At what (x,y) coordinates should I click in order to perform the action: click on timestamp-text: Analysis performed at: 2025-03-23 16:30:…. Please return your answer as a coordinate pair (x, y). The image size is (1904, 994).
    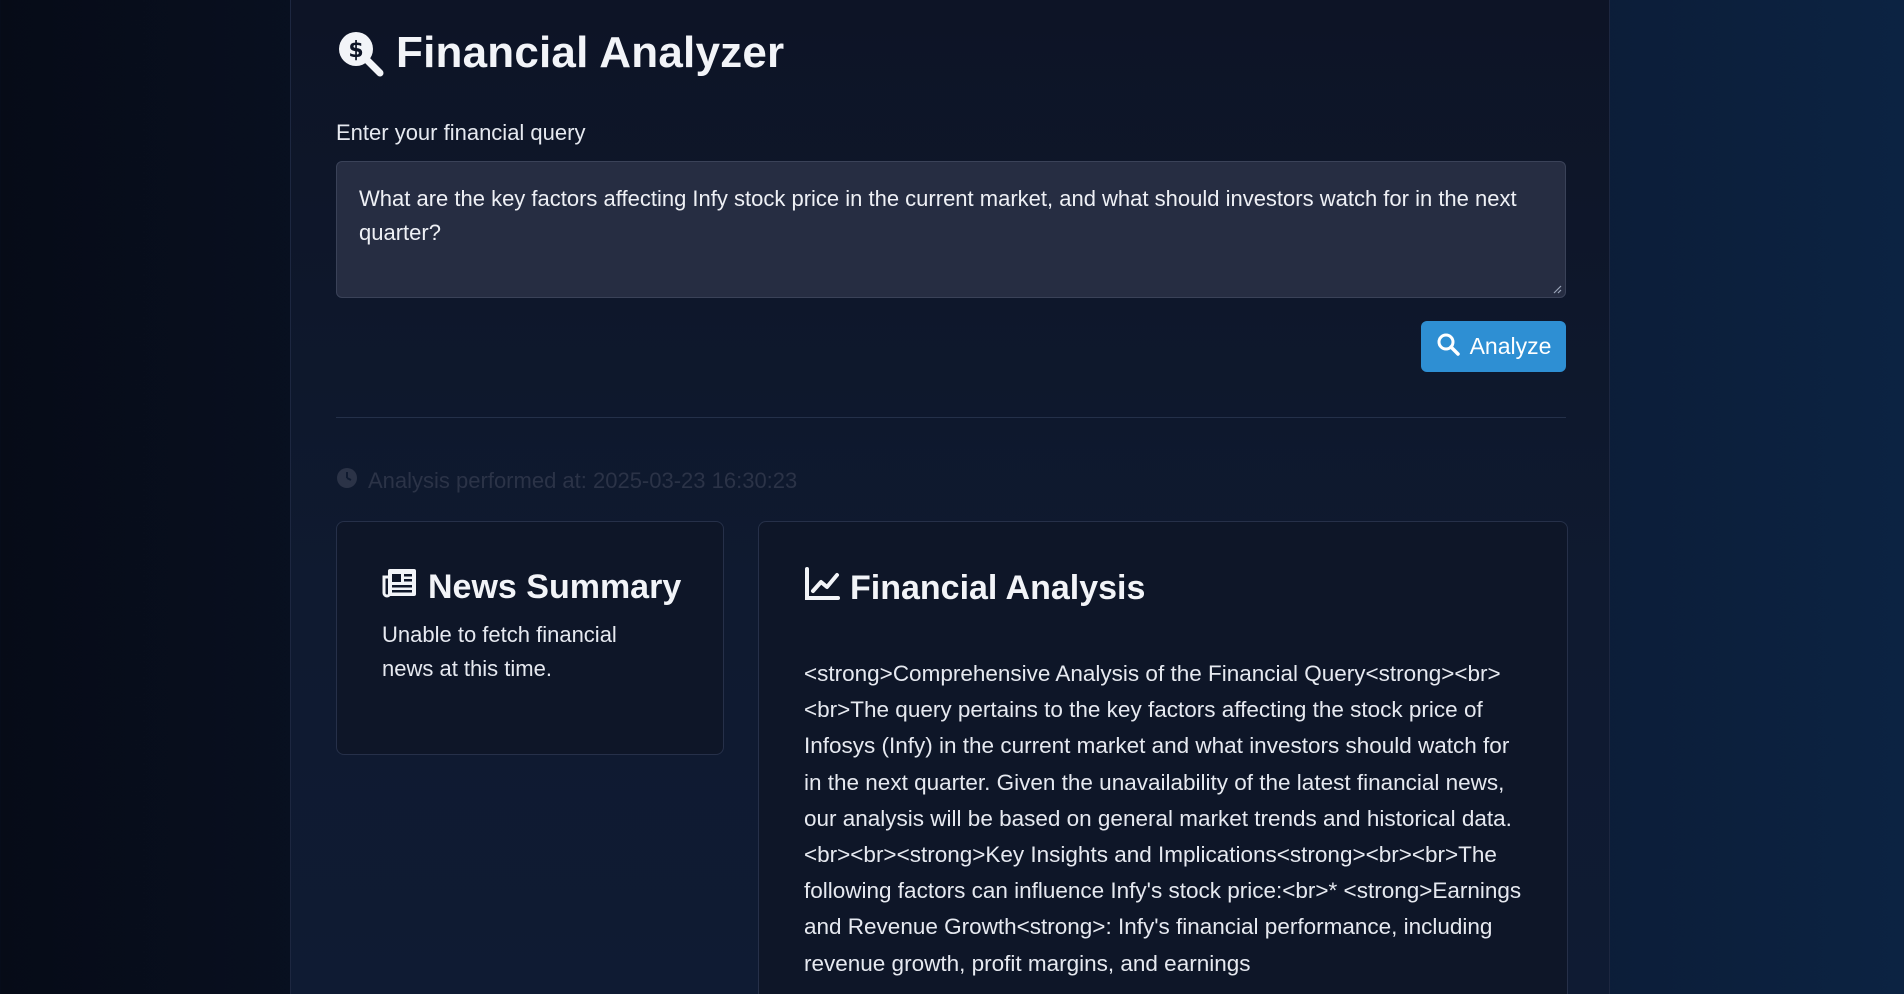
    Looking at the image, I should click on (583, 480).